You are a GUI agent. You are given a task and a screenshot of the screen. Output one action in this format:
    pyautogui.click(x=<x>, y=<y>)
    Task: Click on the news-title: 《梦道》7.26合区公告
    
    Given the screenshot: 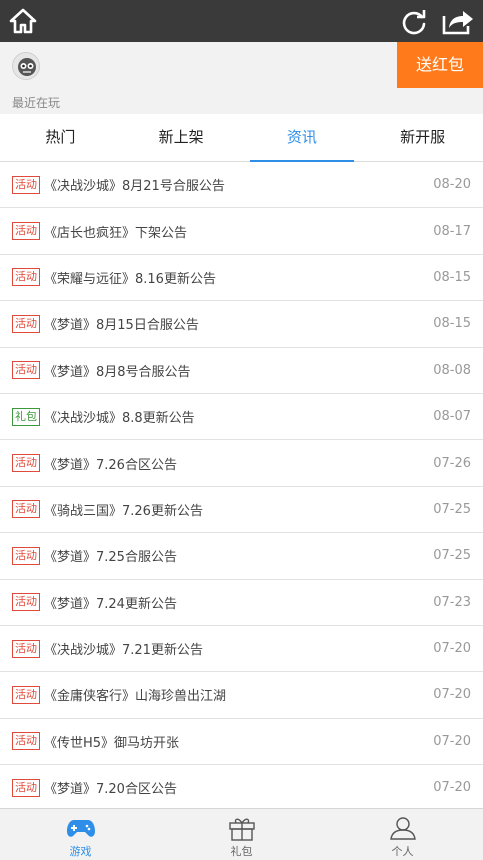 What is the action you would take?
    pyautogui.click(x=110, y=465)
    